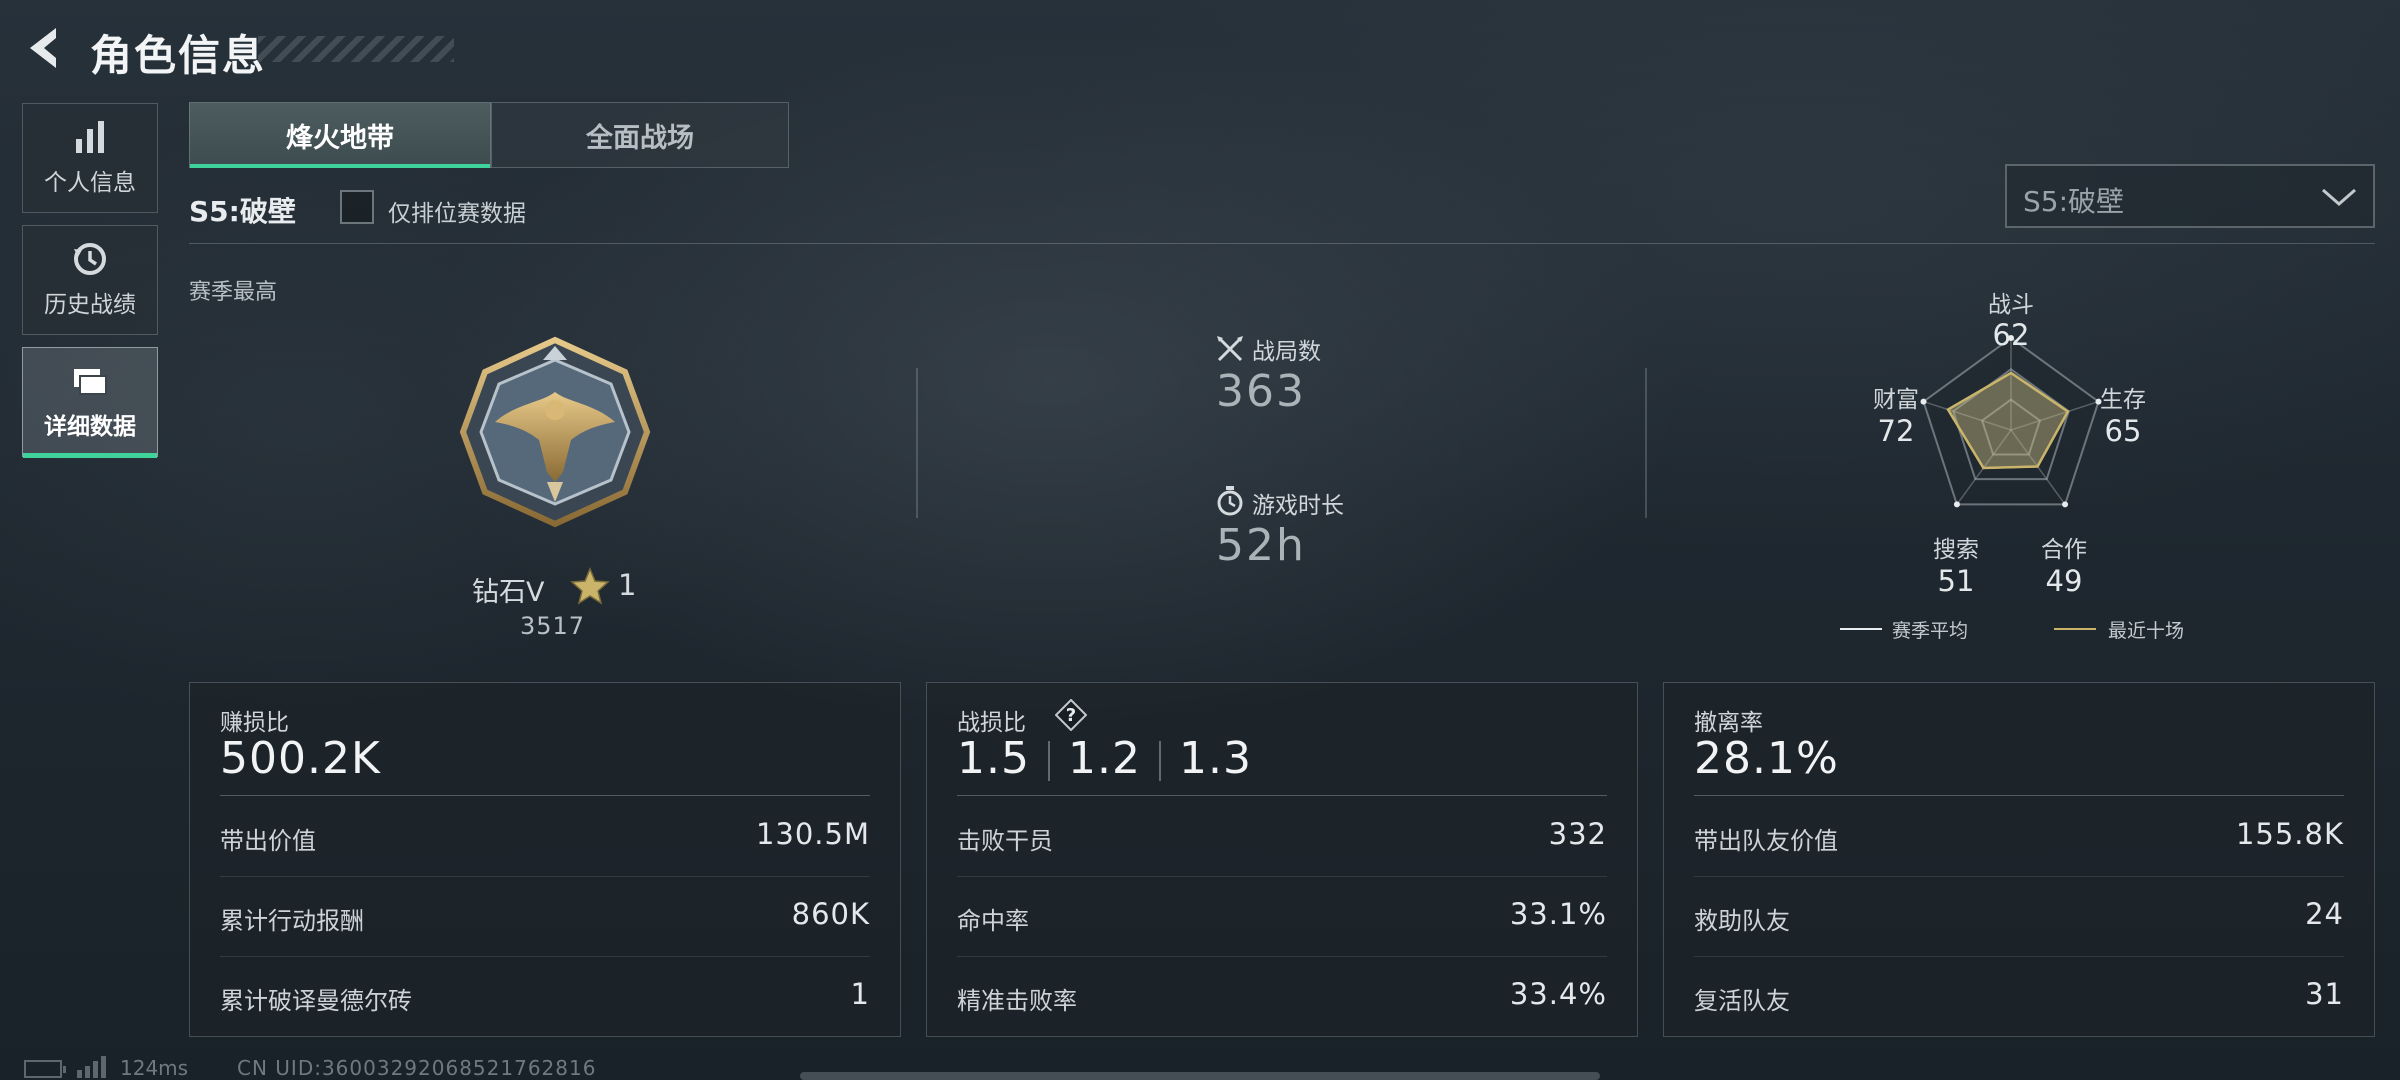 This screenshot has width=2400, height=1080. What do you see at coordinates (1298, 506) in the screenshot?
I see `playtime-label: 游戏时长` at bounding box center [1298, 506].